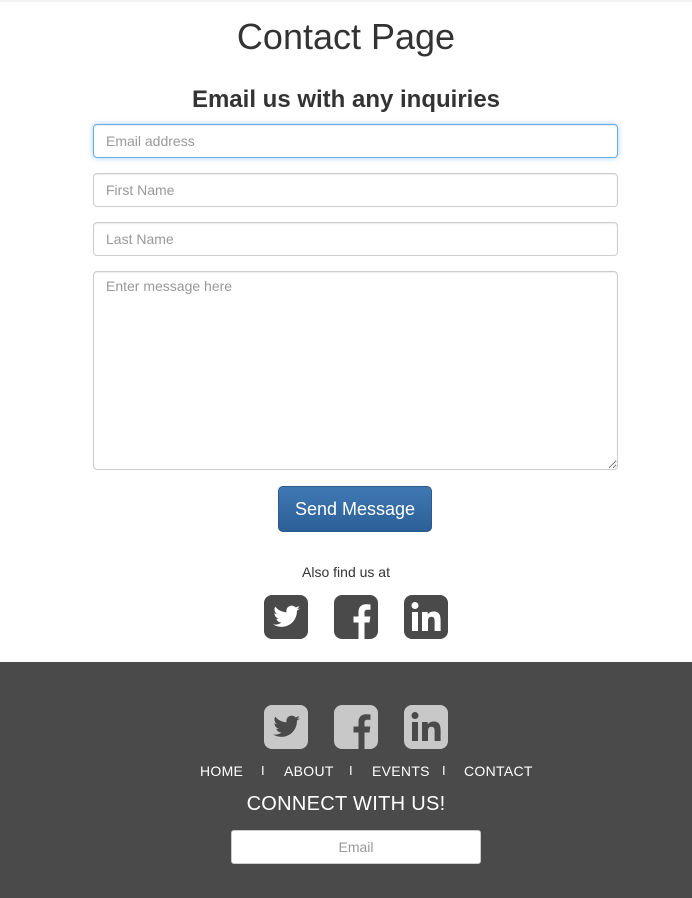  Describe the element at coordinates (401, 771) in the screenshot. I see `nav-events-link: EVENTS` at that location.